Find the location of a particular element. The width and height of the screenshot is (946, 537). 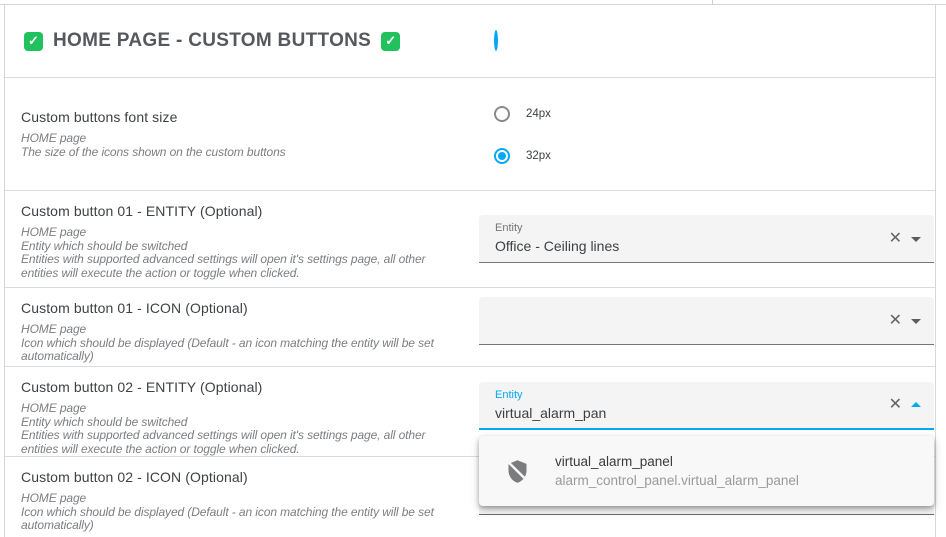

button01-entity-fieldcol: Entity Office - Ceiling lines ✕ is located at coordinates (707, 239).